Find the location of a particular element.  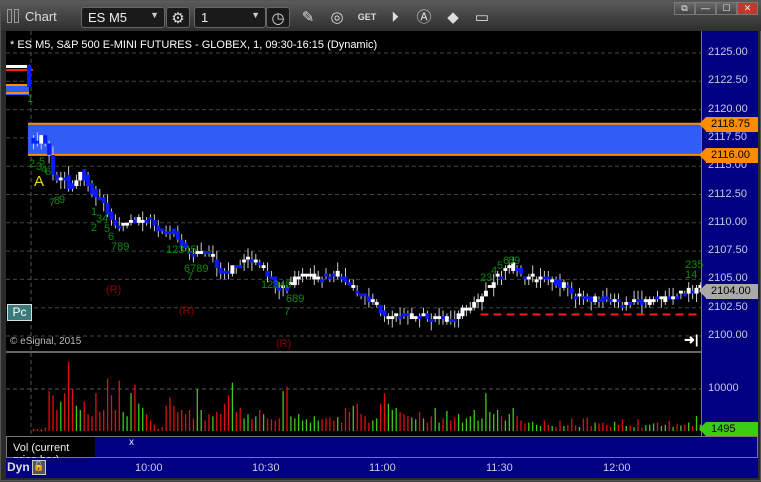

price-tick-label: 2110.00 is located at coordinates (727, 221).